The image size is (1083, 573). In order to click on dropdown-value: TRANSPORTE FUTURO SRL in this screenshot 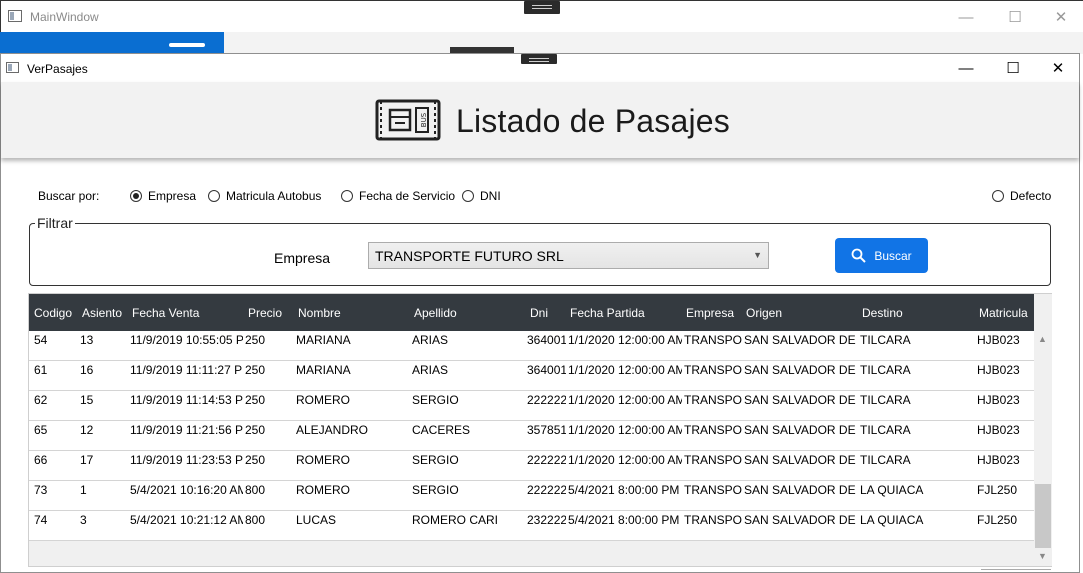, I will do `click(469, 256)`.